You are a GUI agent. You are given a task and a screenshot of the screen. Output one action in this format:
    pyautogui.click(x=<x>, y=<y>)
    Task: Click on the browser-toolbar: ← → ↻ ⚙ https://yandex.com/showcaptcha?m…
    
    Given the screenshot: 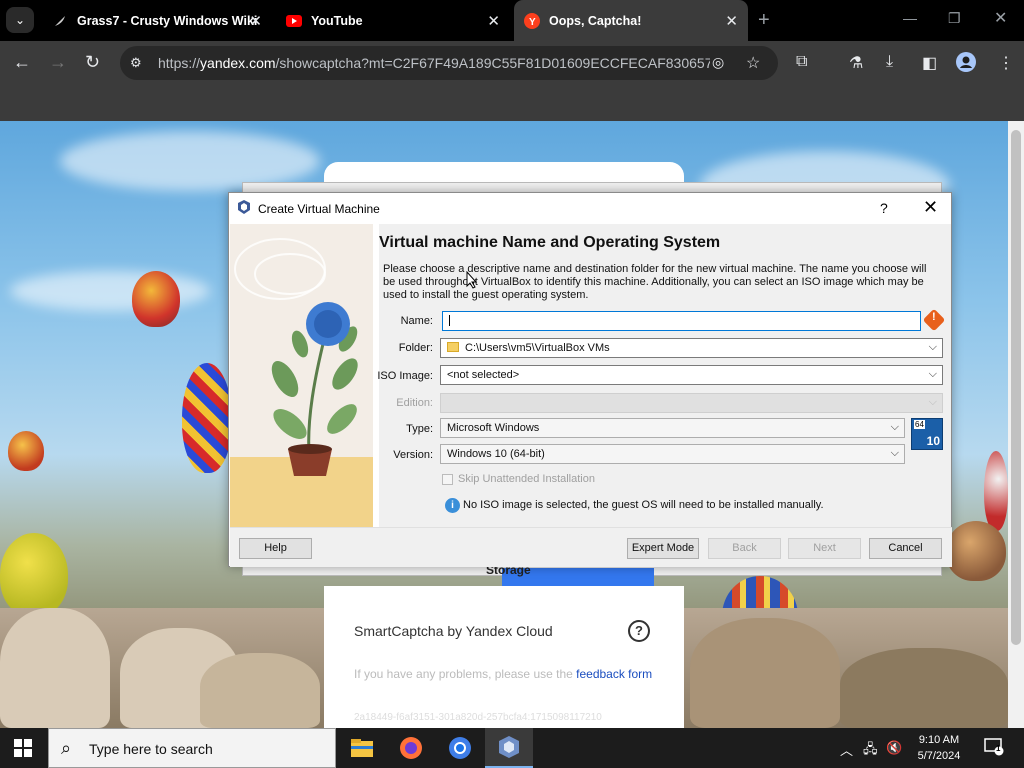 What is the action you would take?
    pyautogui.click(x=512, y=63)
    